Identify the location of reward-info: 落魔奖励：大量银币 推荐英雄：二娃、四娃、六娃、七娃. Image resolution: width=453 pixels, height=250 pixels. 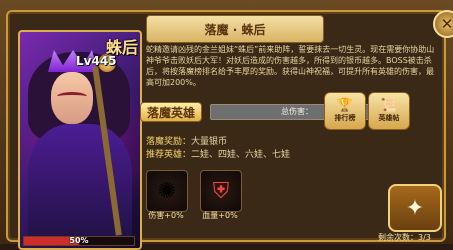
(218, 148).